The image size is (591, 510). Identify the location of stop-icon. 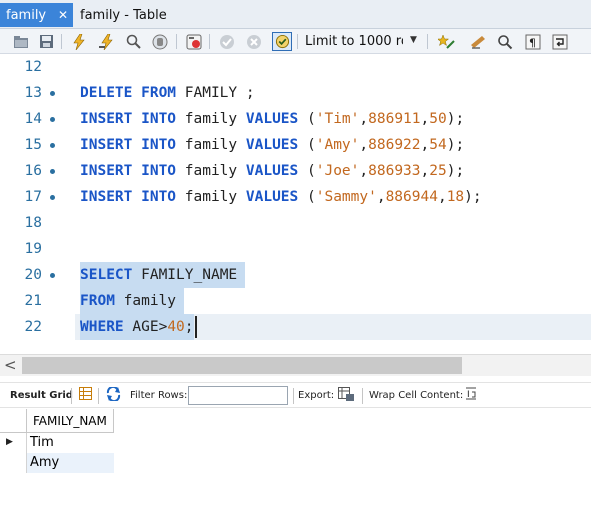
(160, 41).